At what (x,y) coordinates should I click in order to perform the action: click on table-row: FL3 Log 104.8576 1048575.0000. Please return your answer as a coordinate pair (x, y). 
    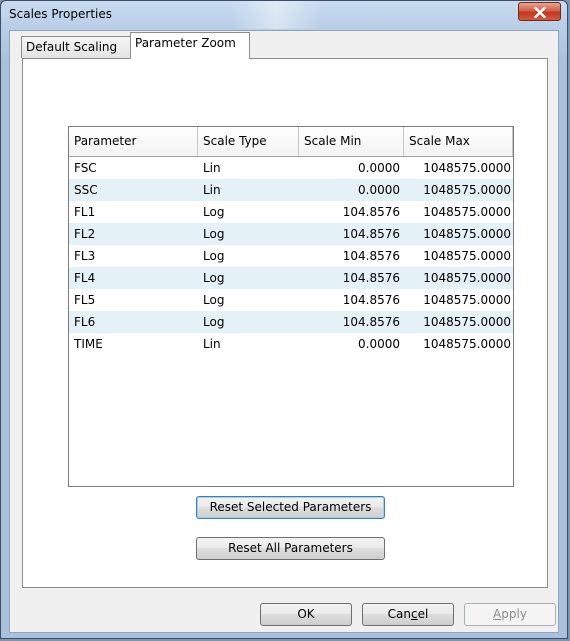
    Looking at the image, I should click on (291, 256).